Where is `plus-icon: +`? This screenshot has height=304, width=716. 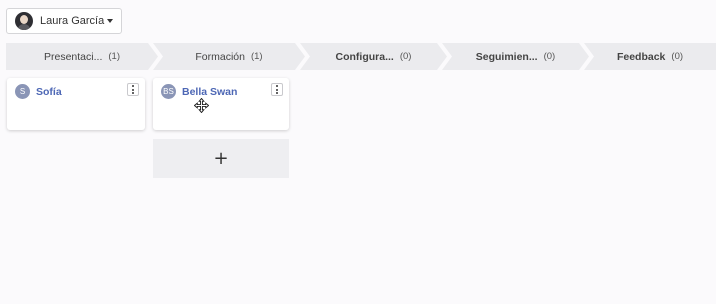
plus-icon: + is located at coordinates (221, 158).